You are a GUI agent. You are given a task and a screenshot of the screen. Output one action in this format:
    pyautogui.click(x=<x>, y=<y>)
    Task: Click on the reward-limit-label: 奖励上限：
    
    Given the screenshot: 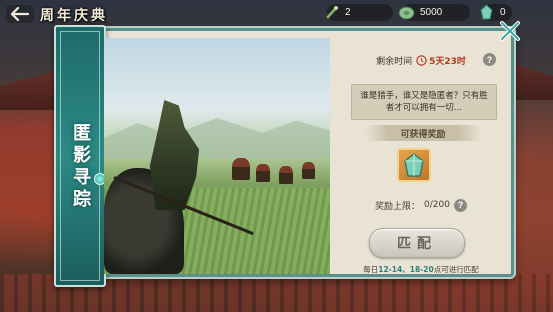 What is the action you would take?
    pyautogui.click(x=398, y=206)
    